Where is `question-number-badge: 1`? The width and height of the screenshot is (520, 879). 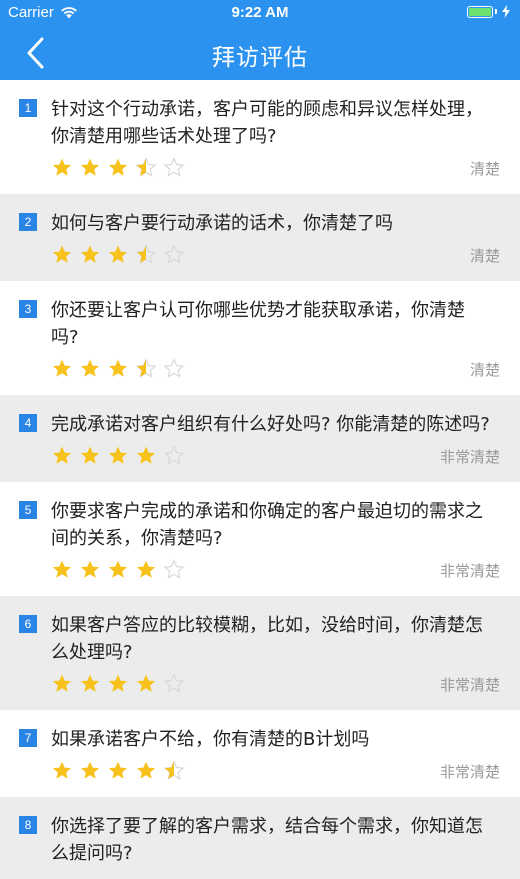
question-number-badge: 1 is located at coordinates (28, 108).